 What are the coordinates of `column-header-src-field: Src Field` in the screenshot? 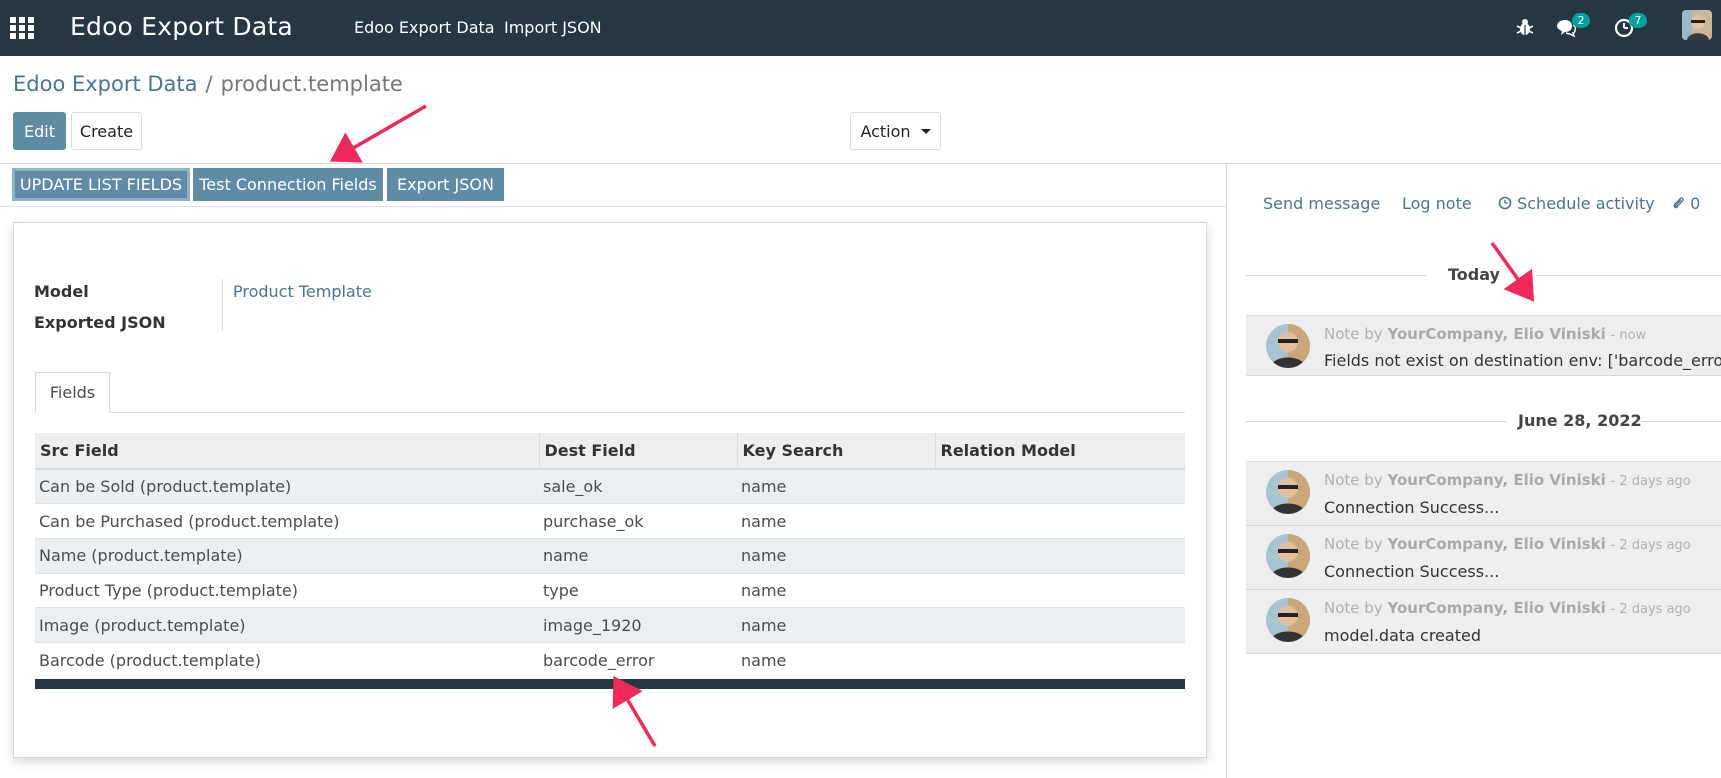 It's located at (287, 451).